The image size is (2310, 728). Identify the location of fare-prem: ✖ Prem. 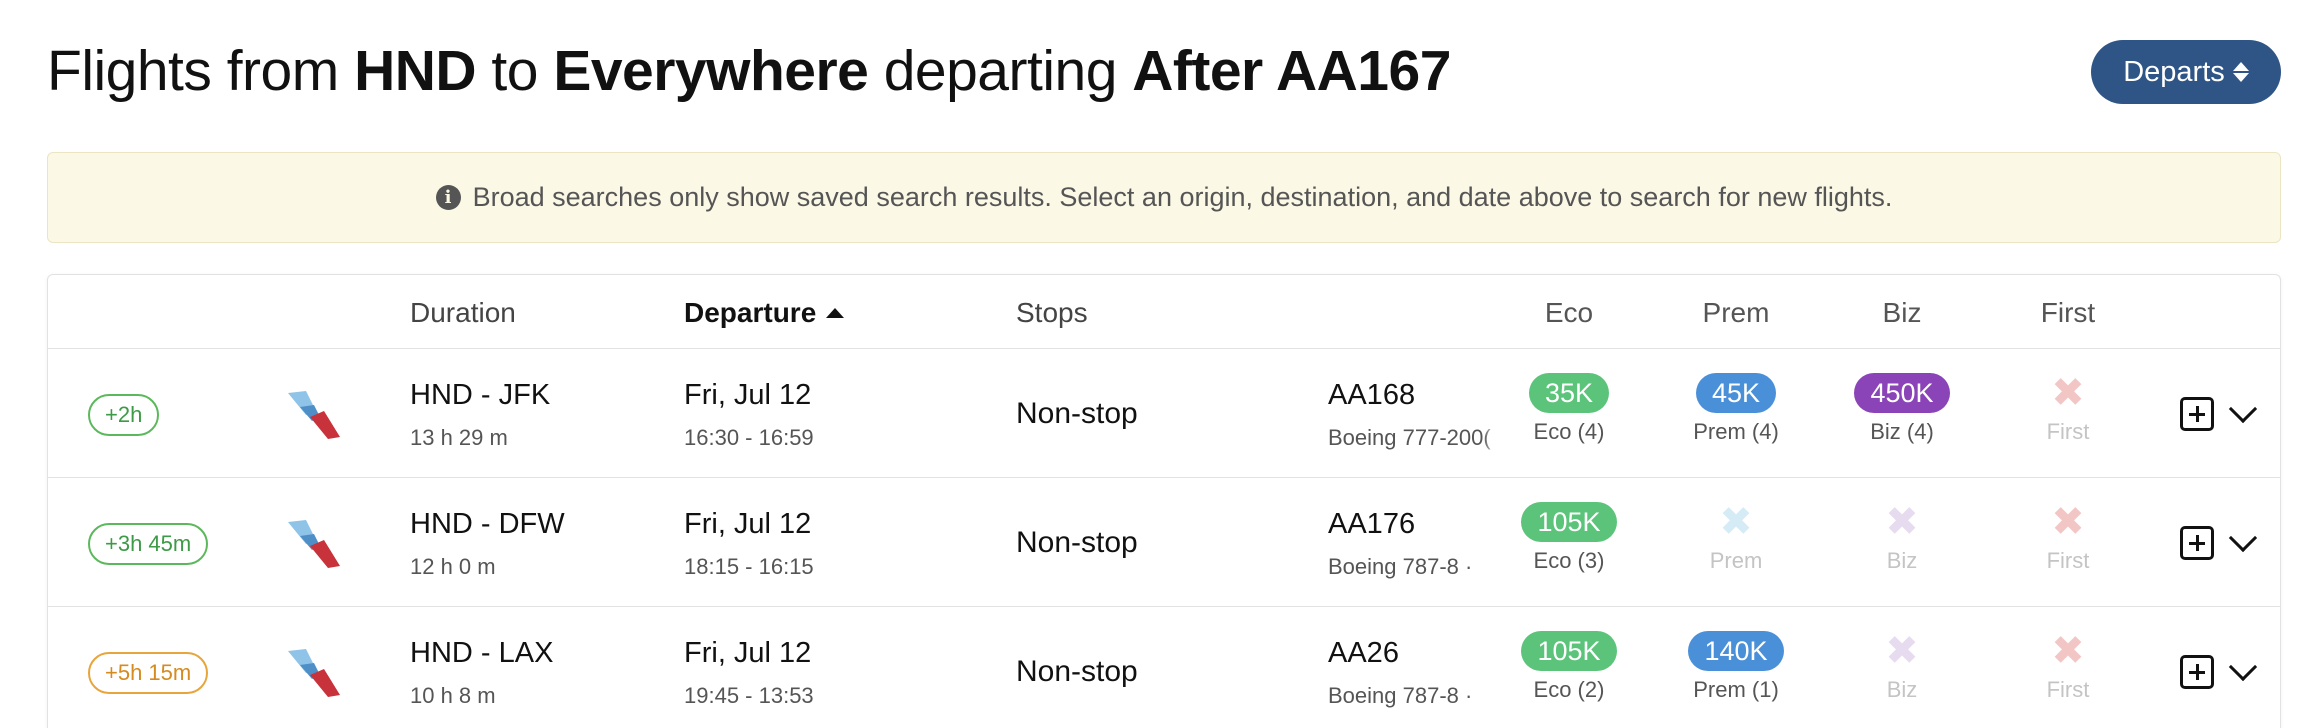
(1736, 538).